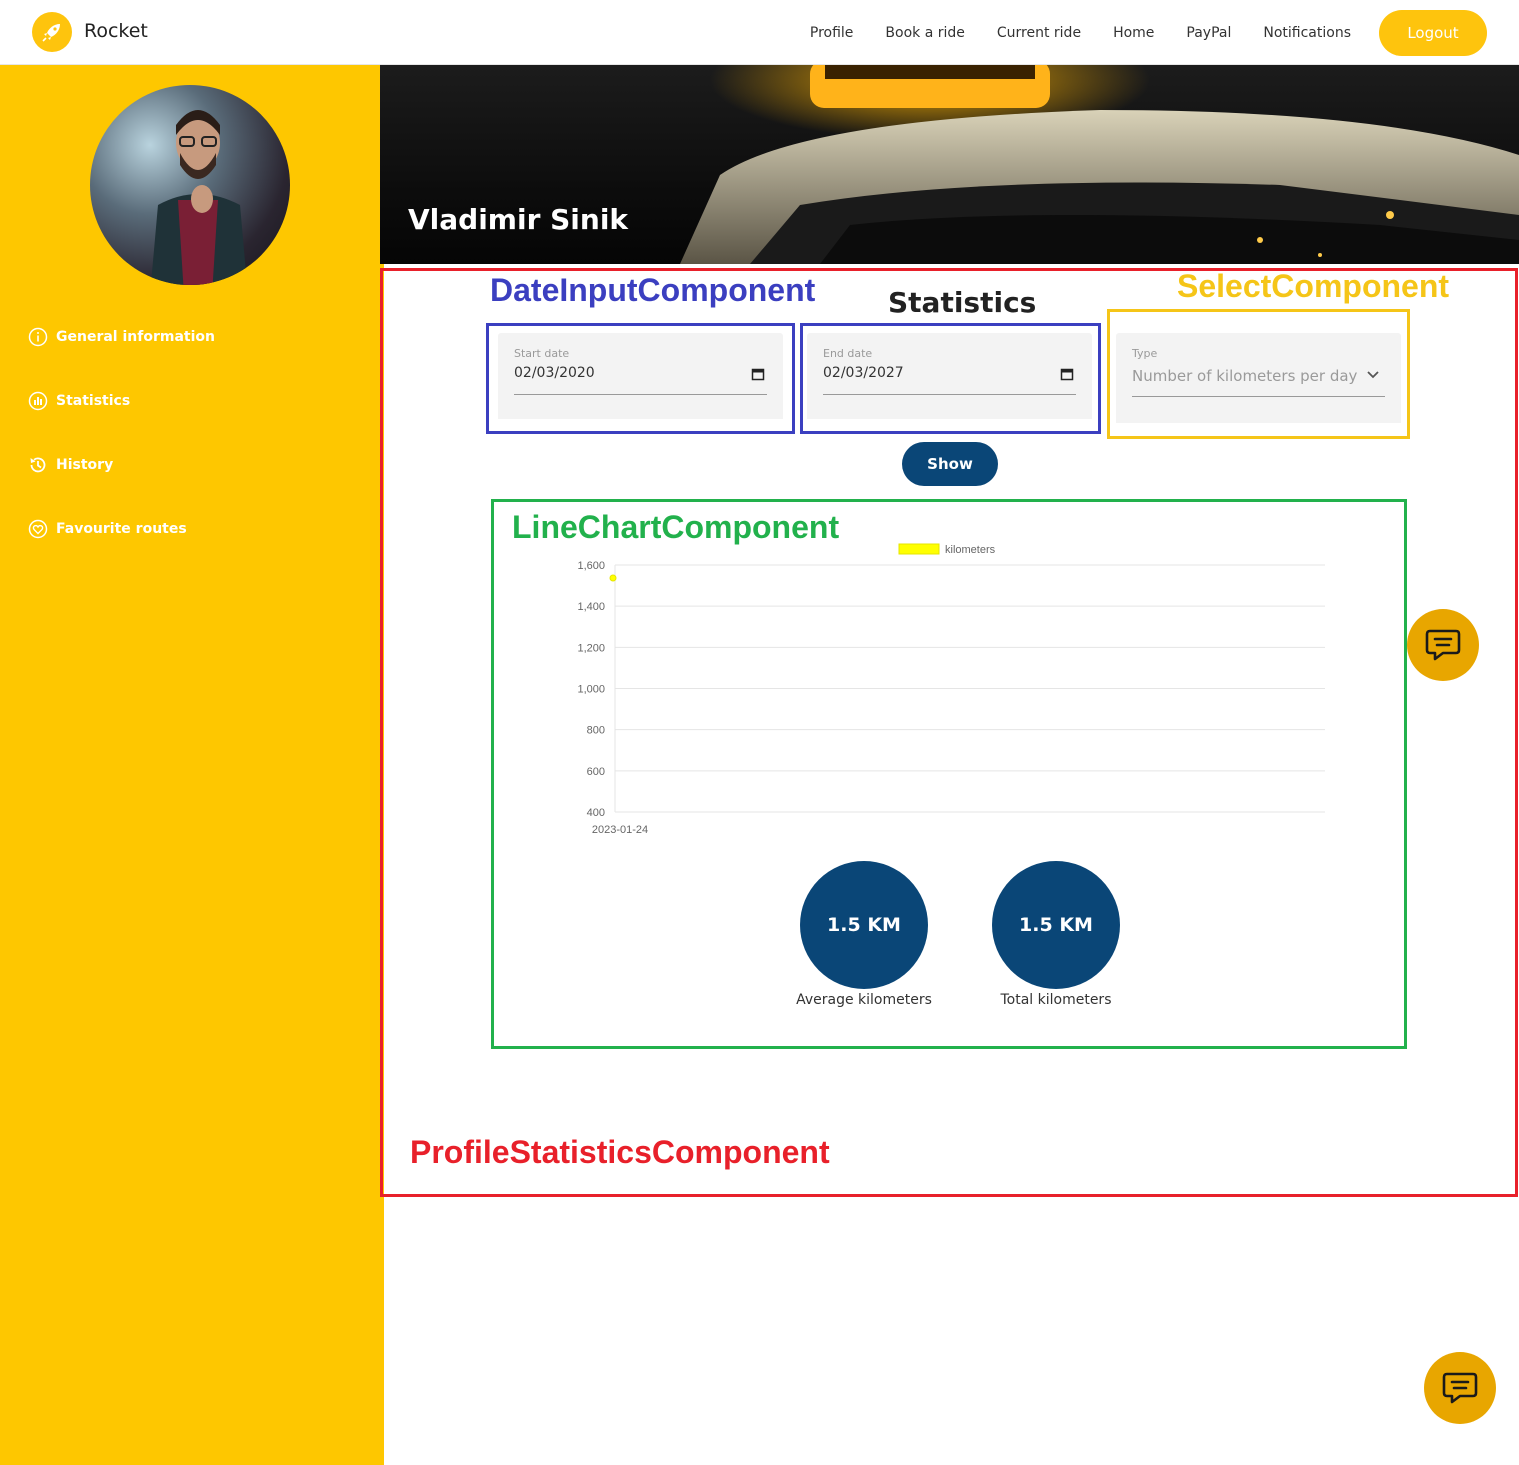 This screenshot has height=1465, width=1519. I want to click on chart-x-ticks: 2023-01-24, so click(620, 830).